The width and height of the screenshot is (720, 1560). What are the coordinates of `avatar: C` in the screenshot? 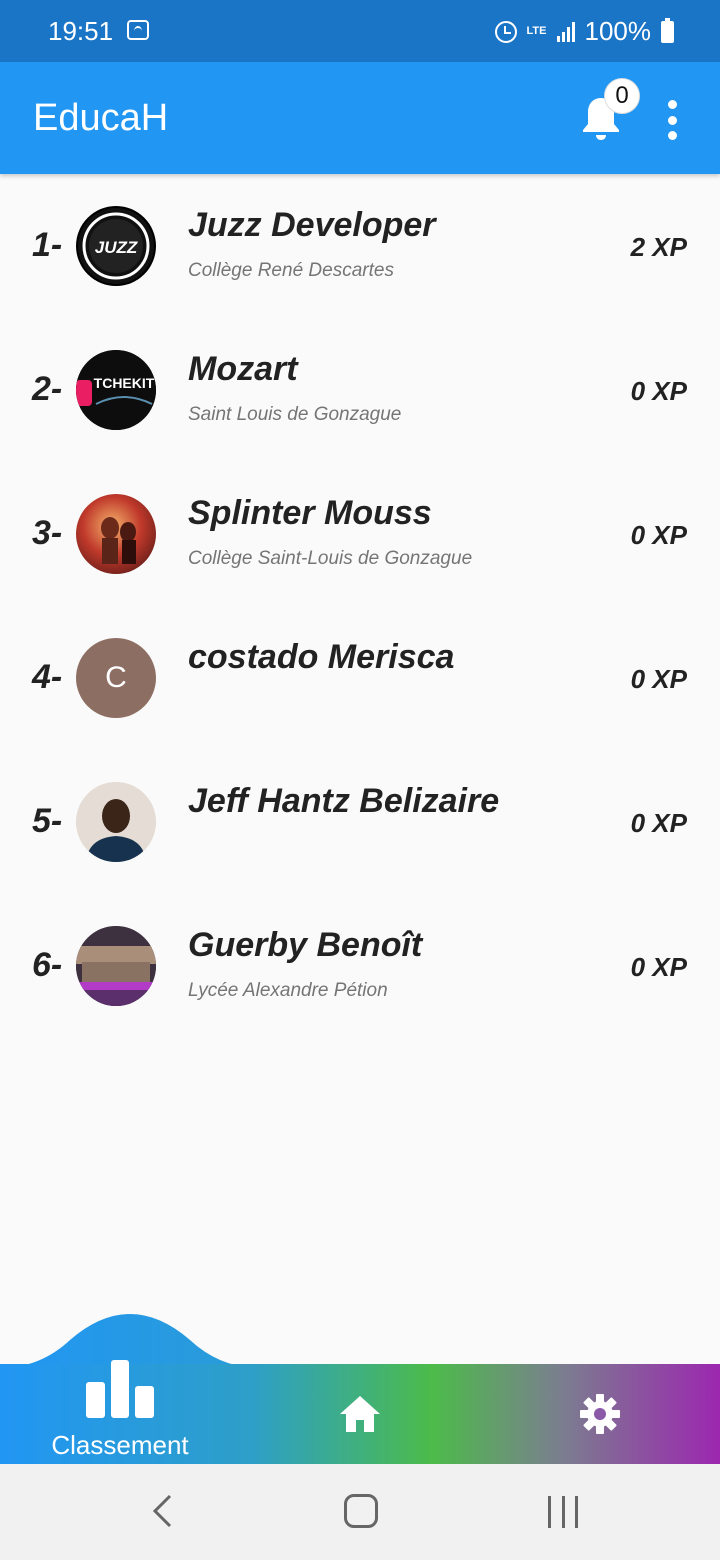 It's located at (116, 678).